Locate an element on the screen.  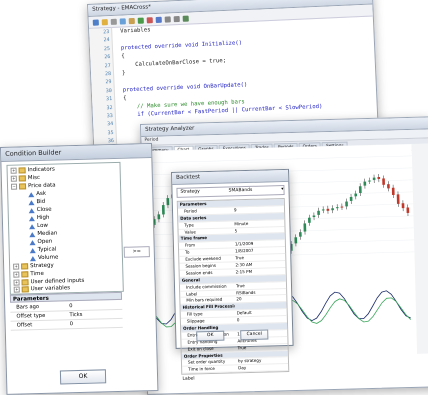
property-key: Time in force is located at coordinates (210, 369).